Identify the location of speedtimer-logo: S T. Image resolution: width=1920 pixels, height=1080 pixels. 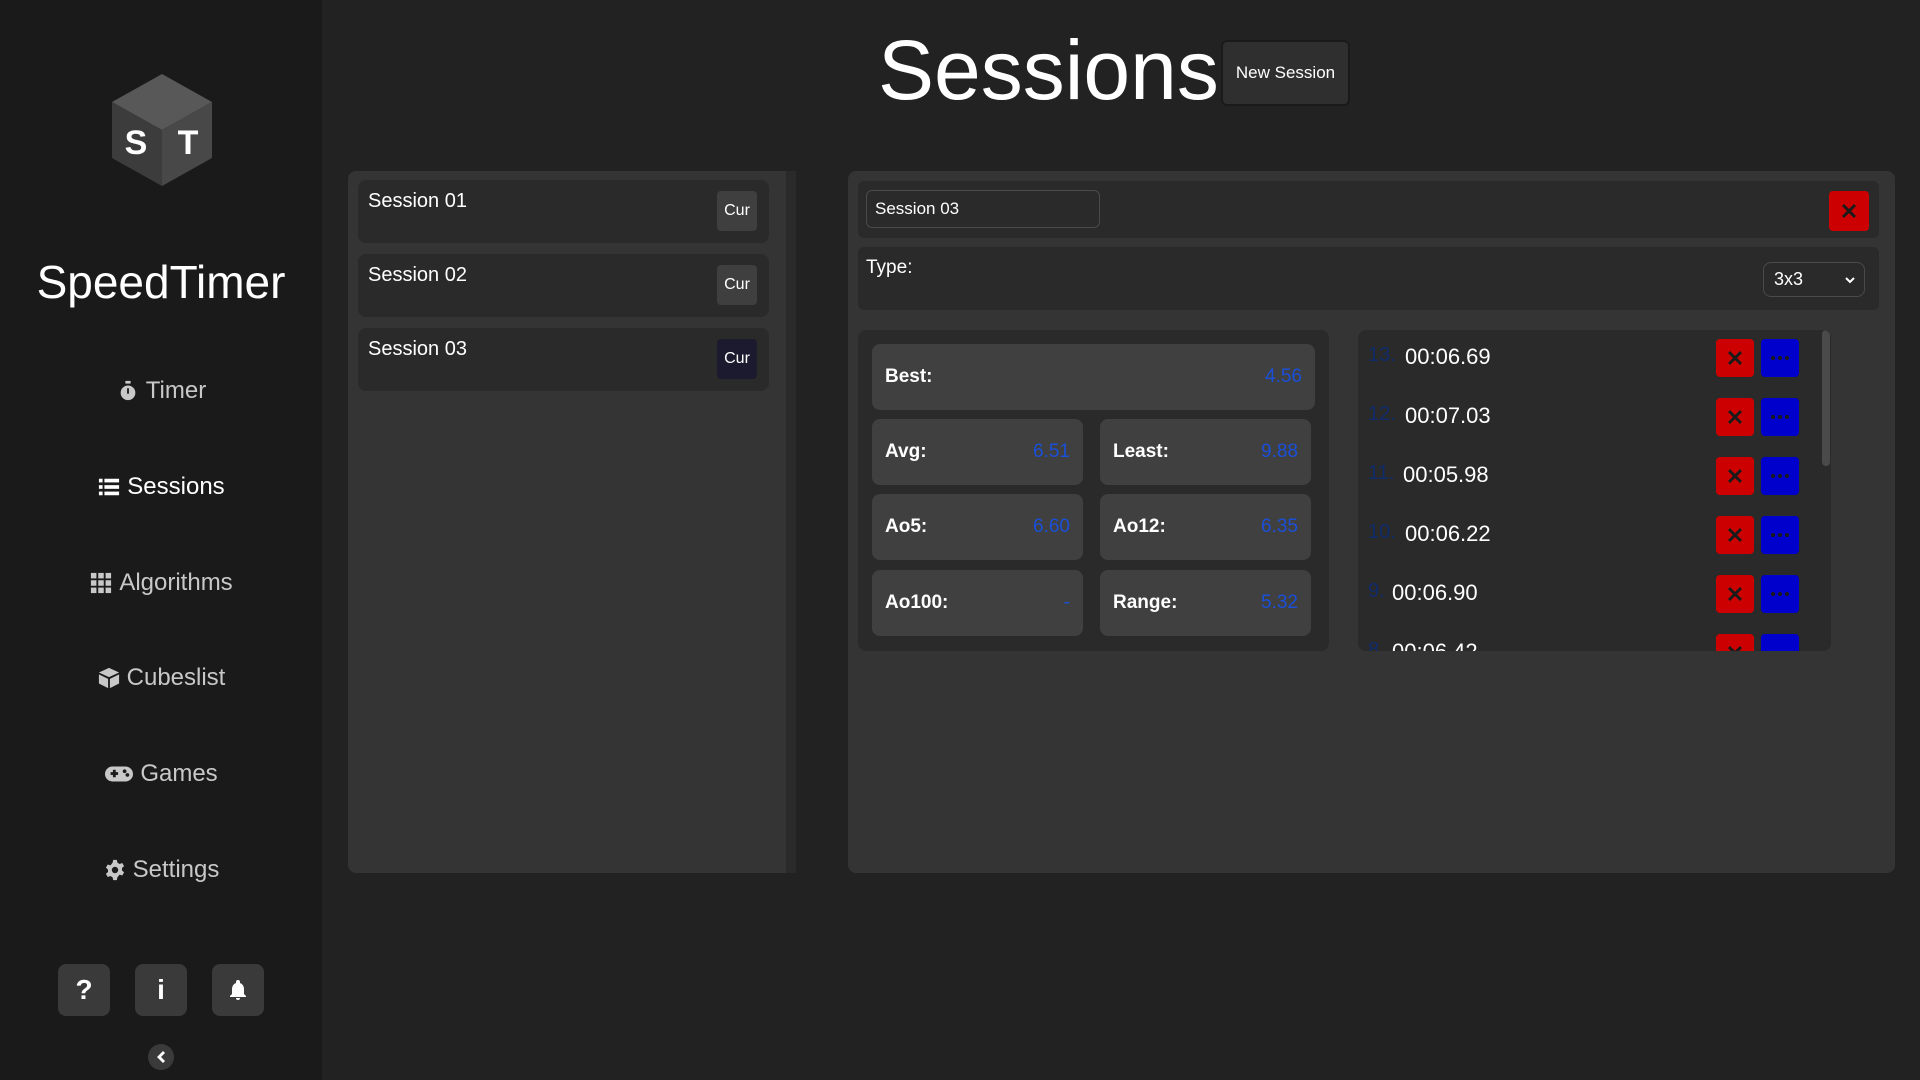
(162, 130).